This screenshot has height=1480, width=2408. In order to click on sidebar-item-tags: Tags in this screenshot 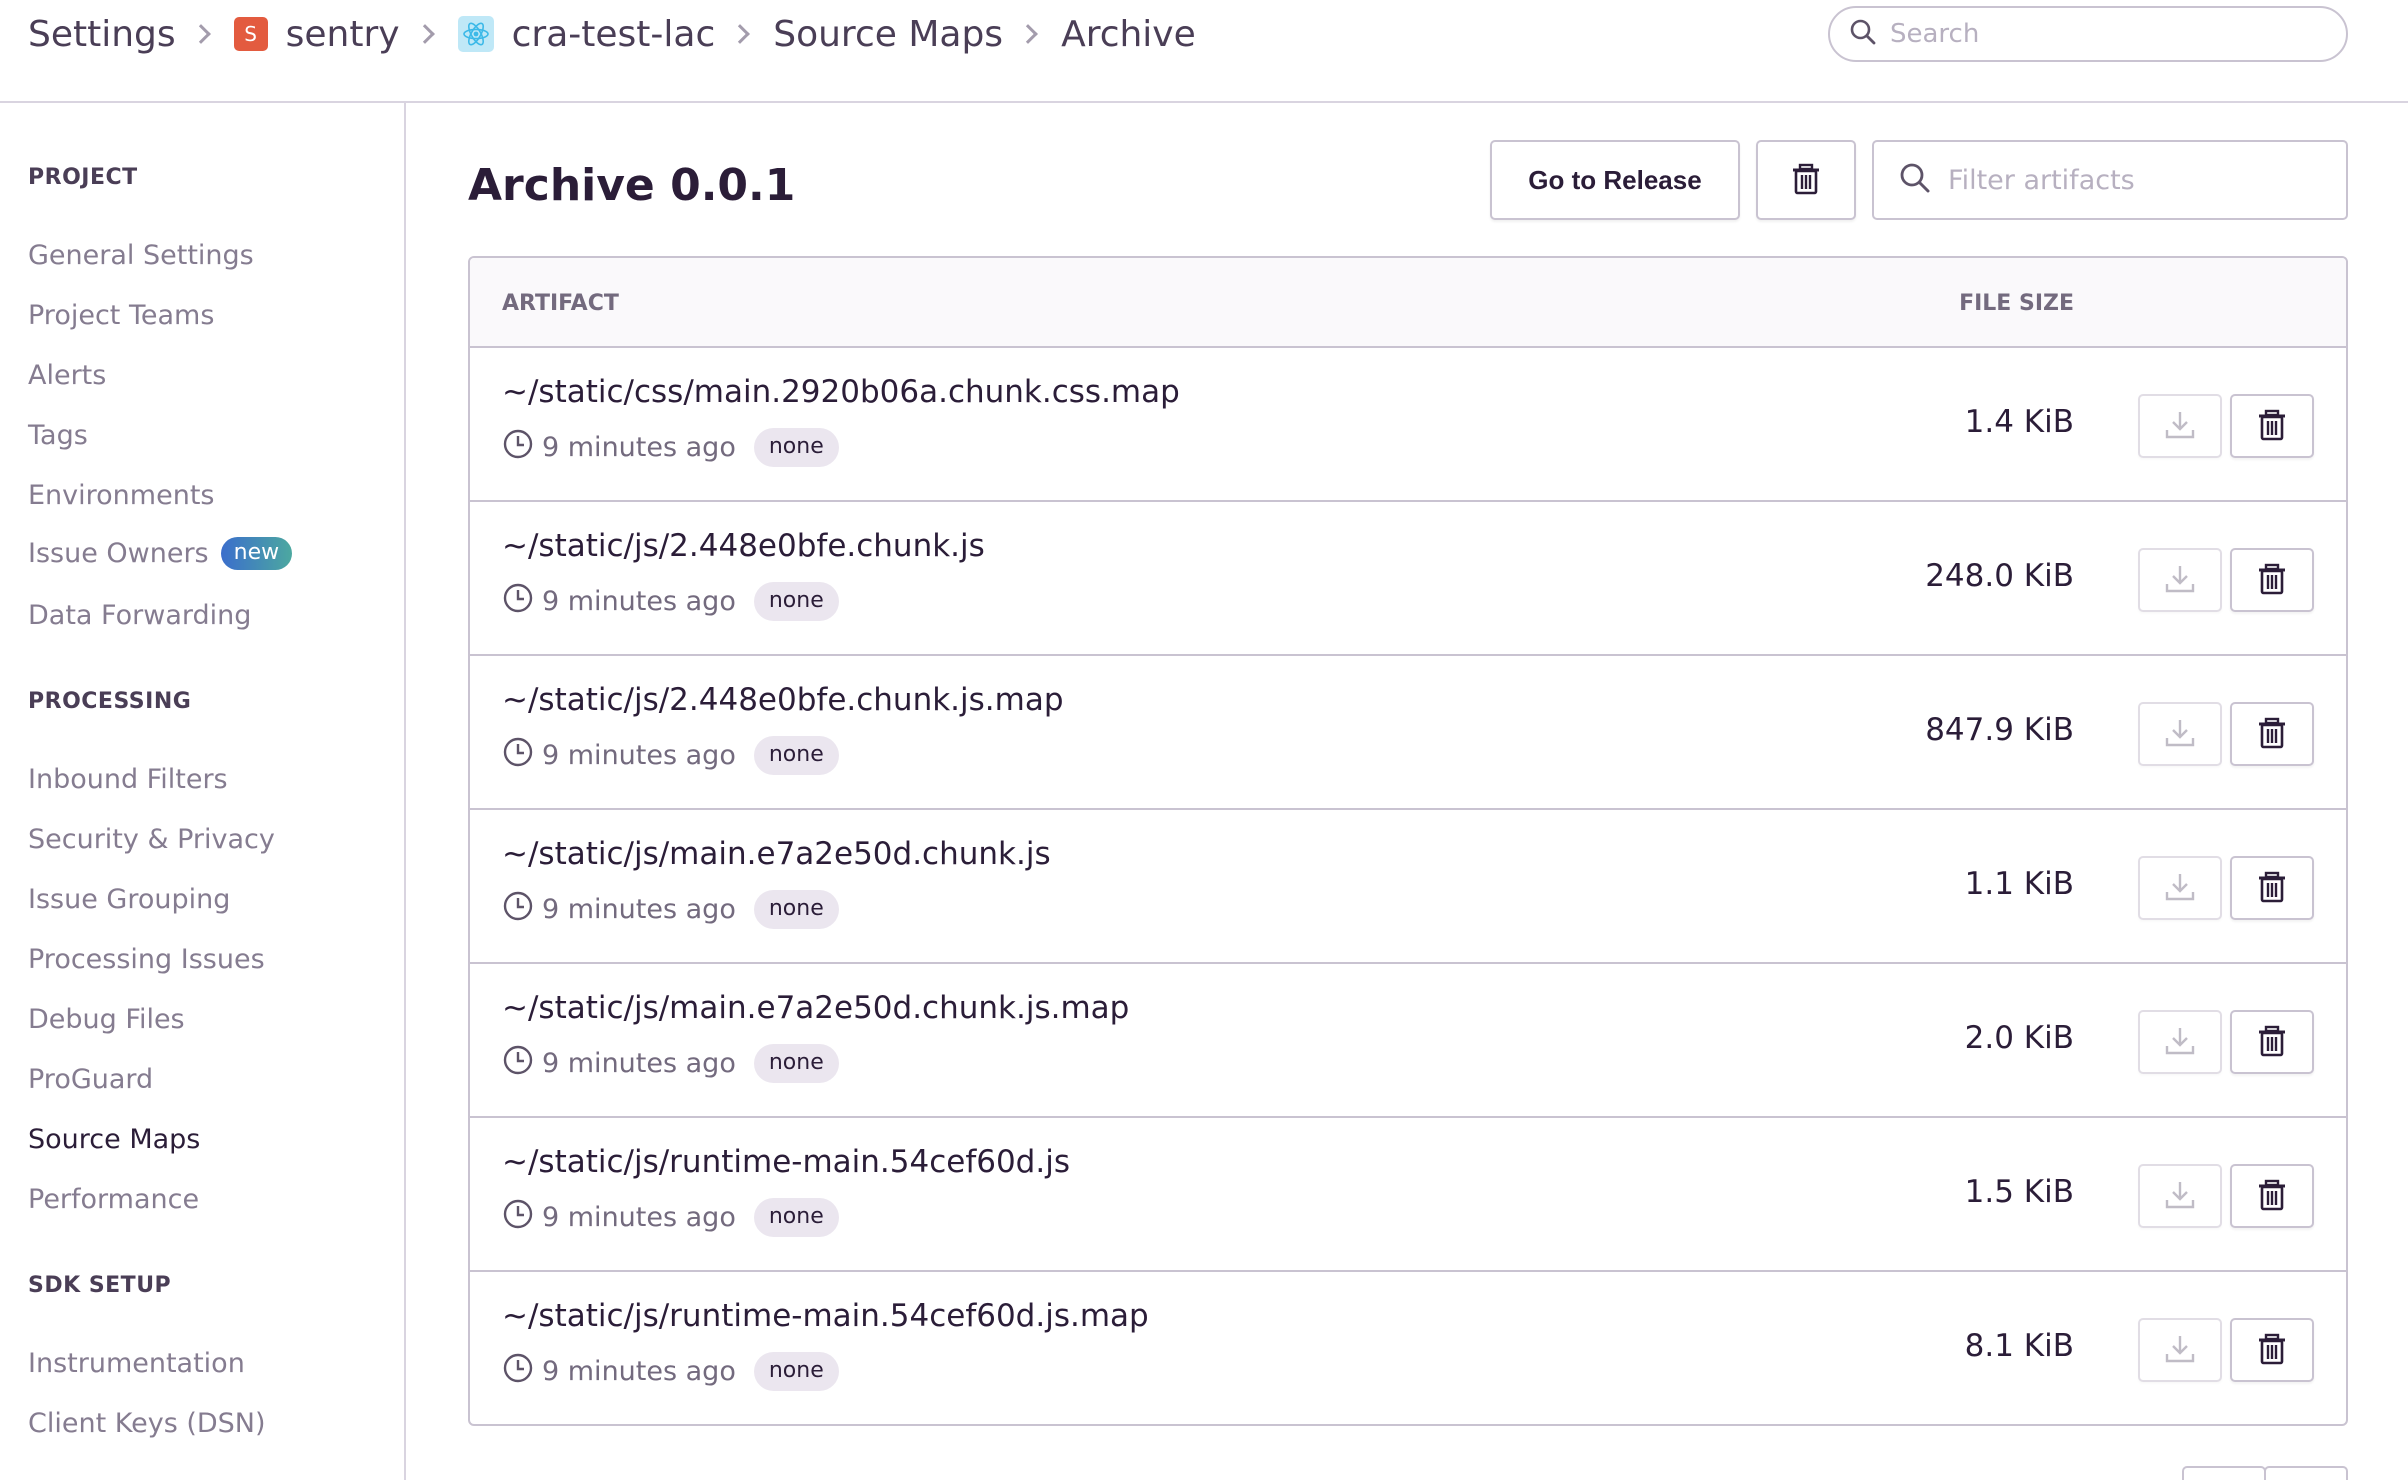, I will do `click(58, 435)`.